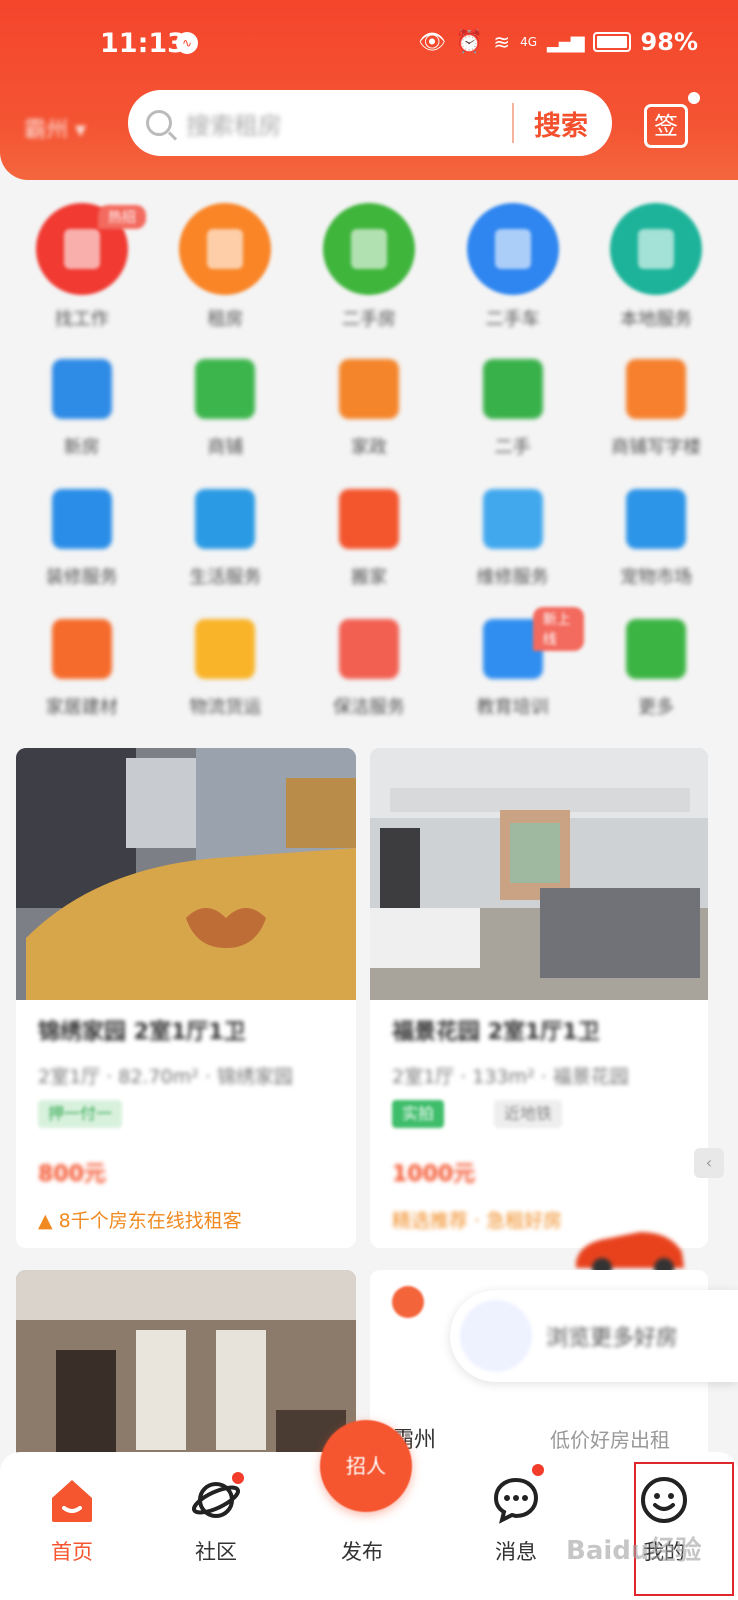 The height and width of the screenshot is (1600, 738). What do you see at coordinates (369, 407) in the screenshot?
I see `category-item: 家政` at bounding box center [369, 407].